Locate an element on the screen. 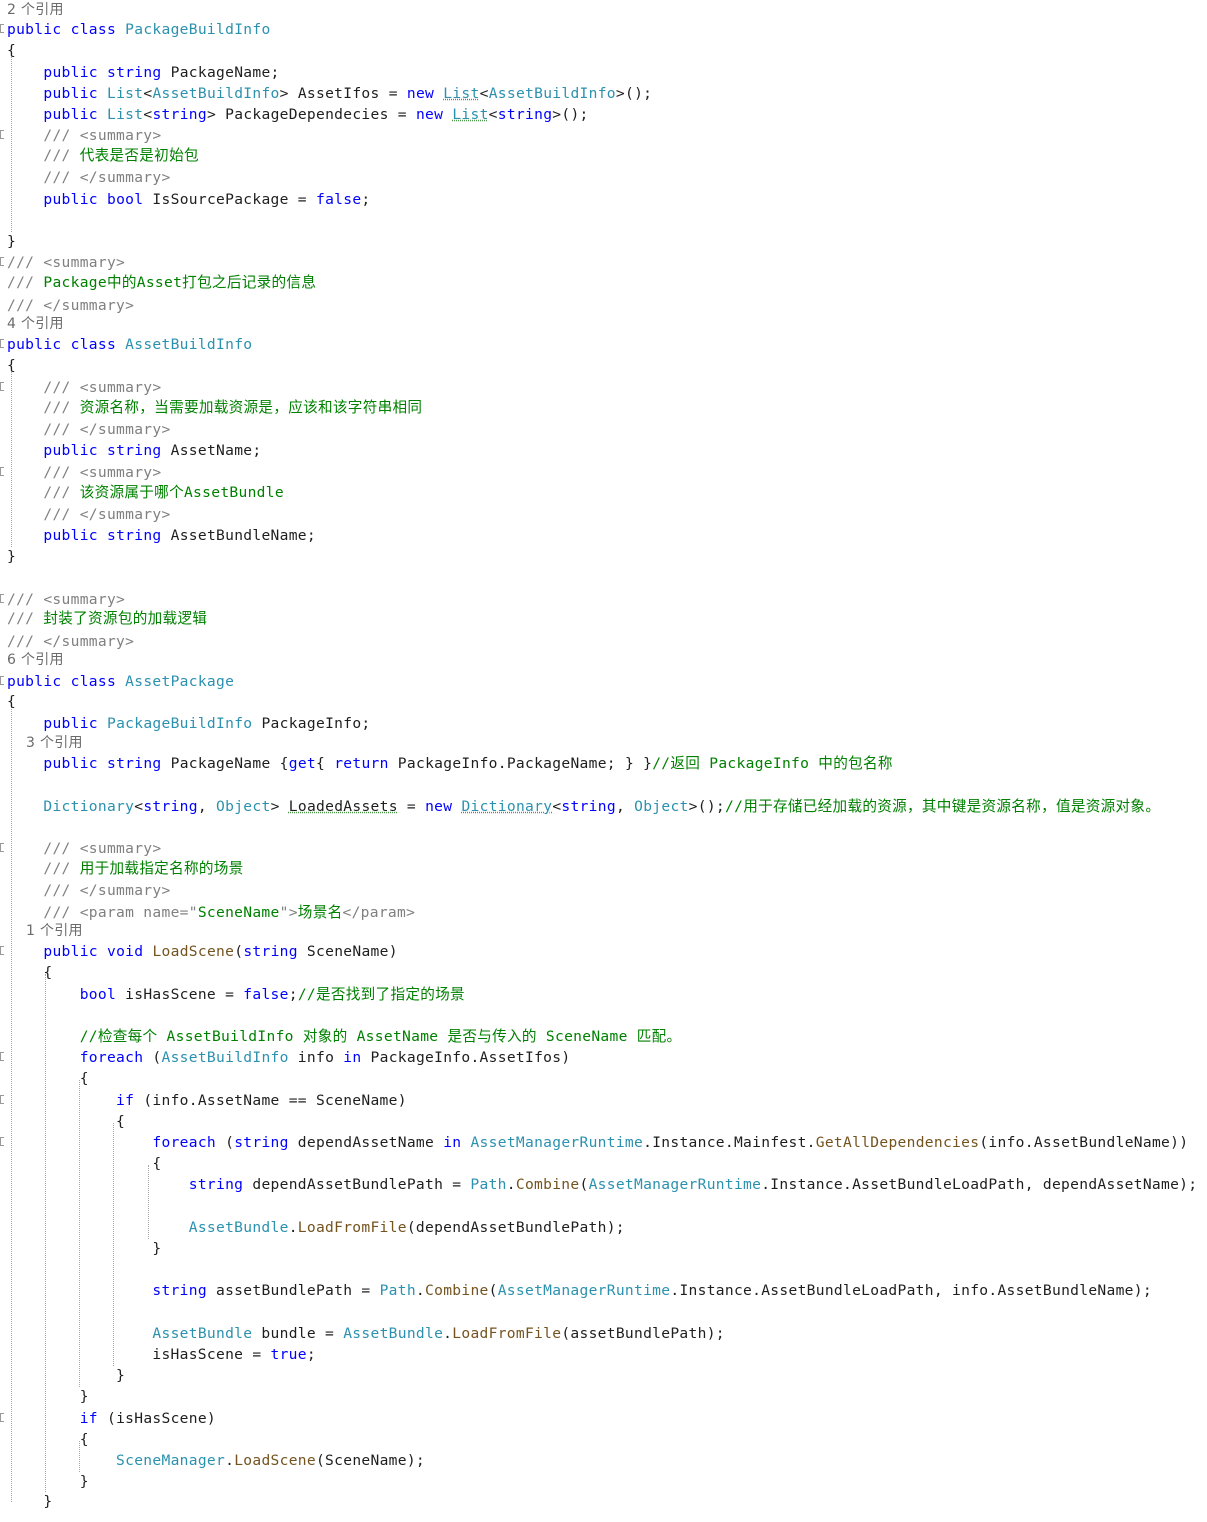  code-token: AssetBuildInfo is located at coordinates (225, 1057).